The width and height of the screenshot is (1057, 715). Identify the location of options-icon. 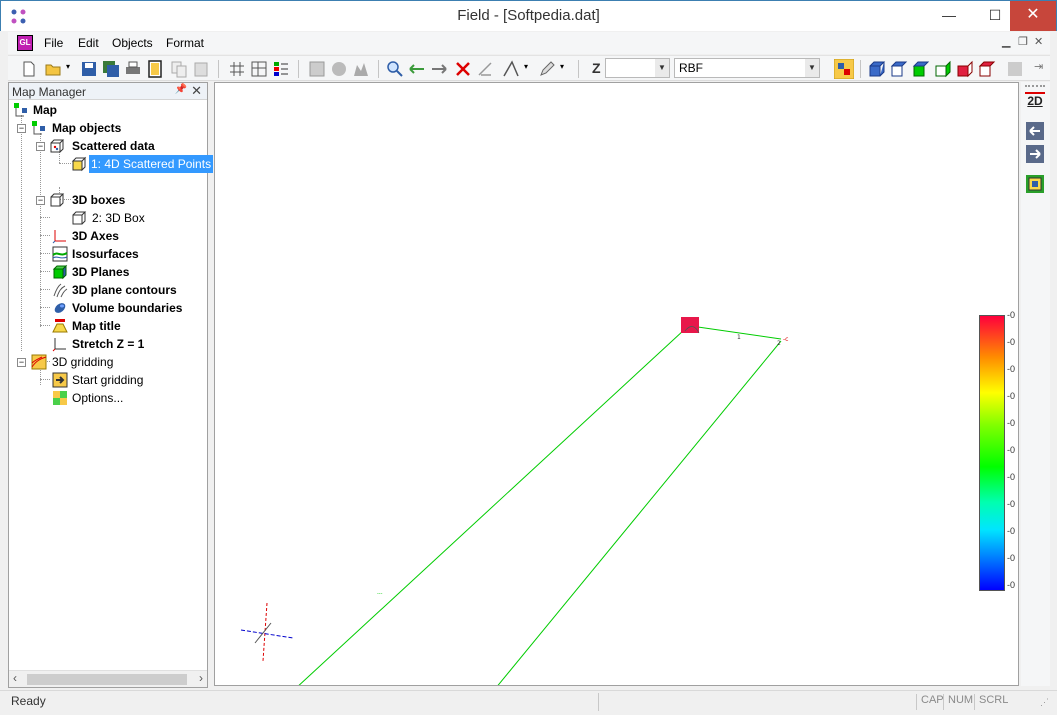
(60, 398).